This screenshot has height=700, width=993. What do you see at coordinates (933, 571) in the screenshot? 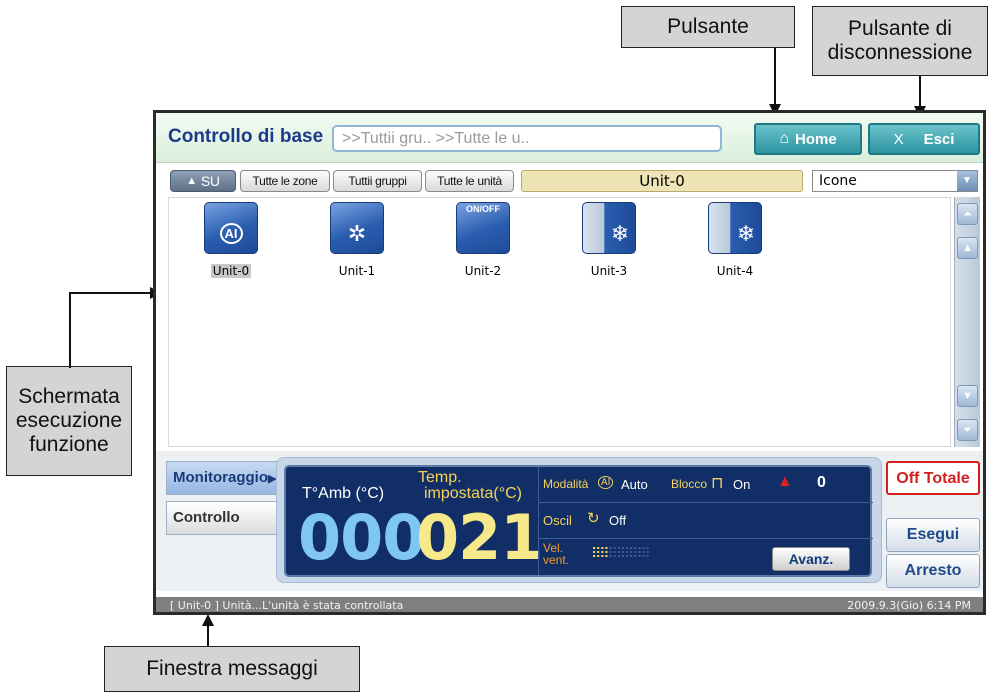
I see `stop-button: Arresto` at bounding box center [933, 571].